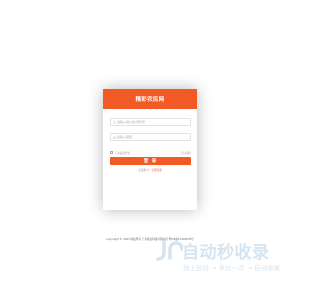 This screenshot has width=320, height=300. I want to click on login-title: 精彩农民网, so click(150, 100).